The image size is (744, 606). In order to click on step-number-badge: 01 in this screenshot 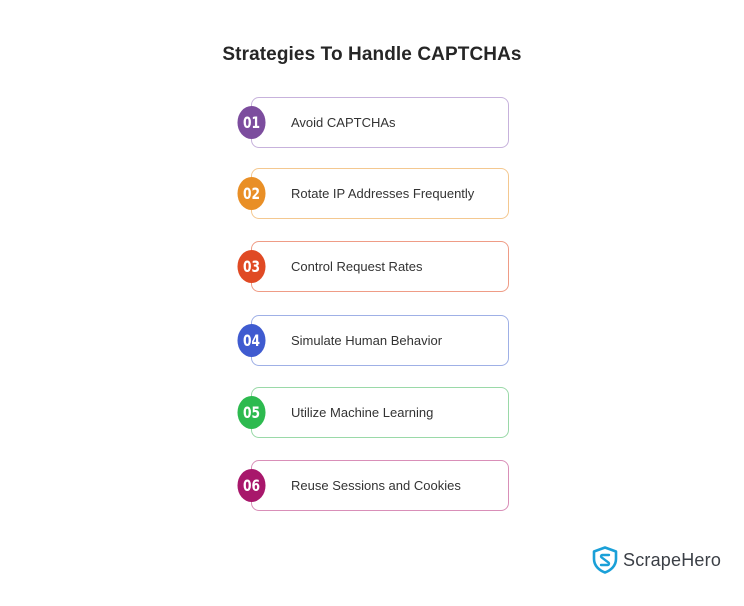, I will do `click(251, 122)`.